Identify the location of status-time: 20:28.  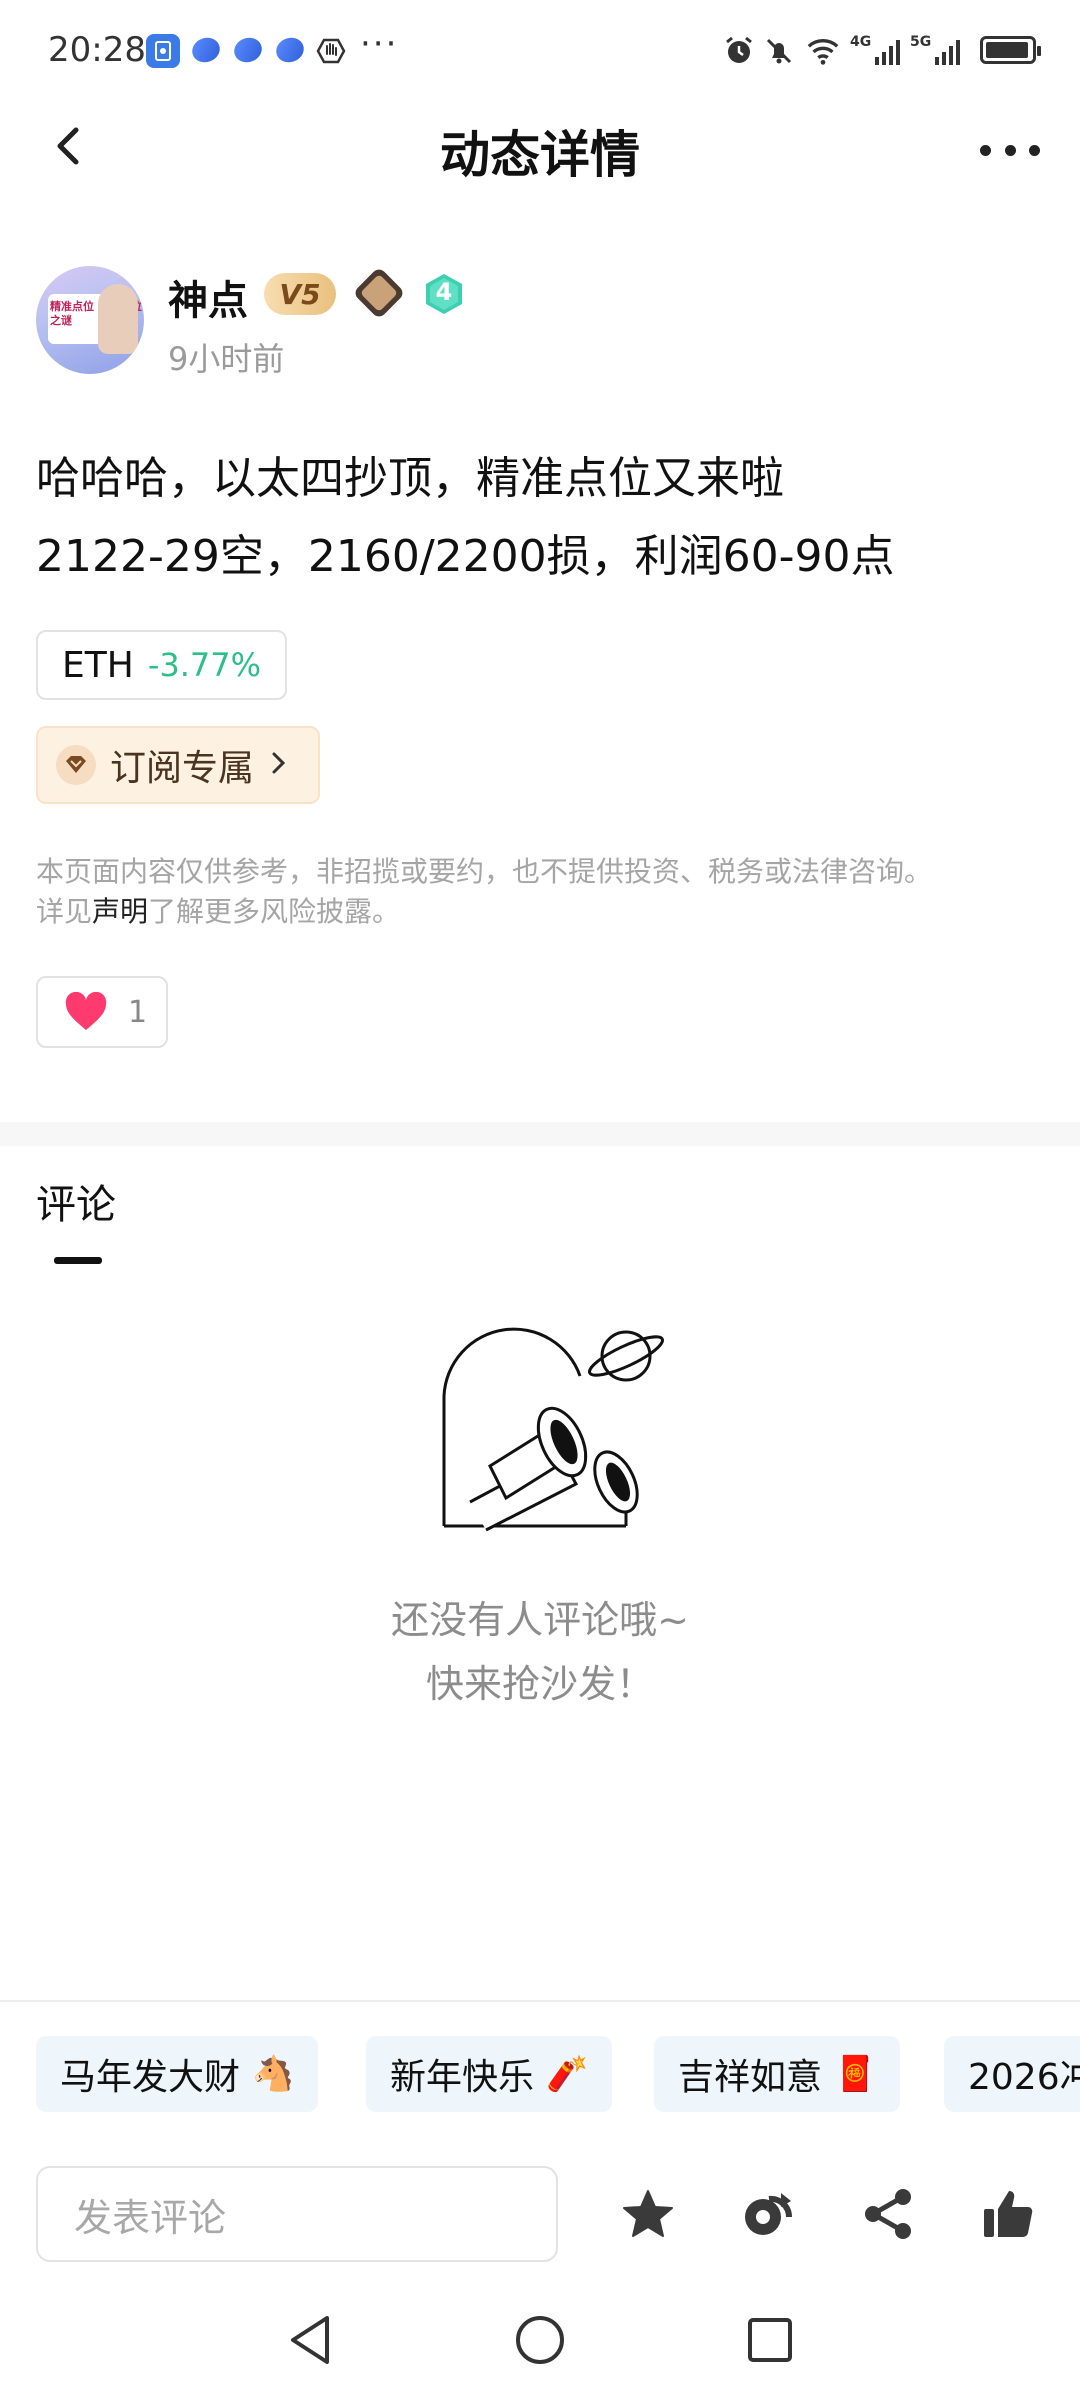
(97, 50).